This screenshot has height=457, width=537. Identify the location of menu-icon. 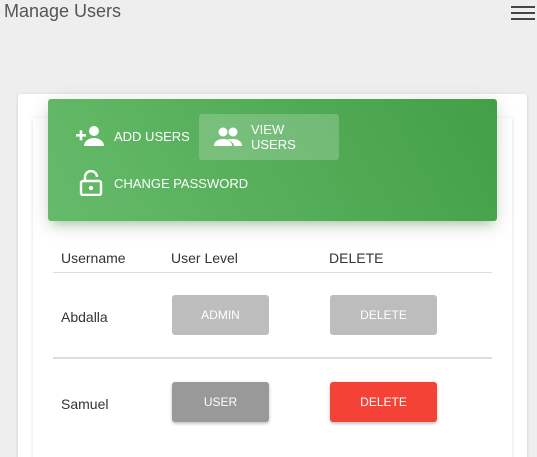
(523, 7).